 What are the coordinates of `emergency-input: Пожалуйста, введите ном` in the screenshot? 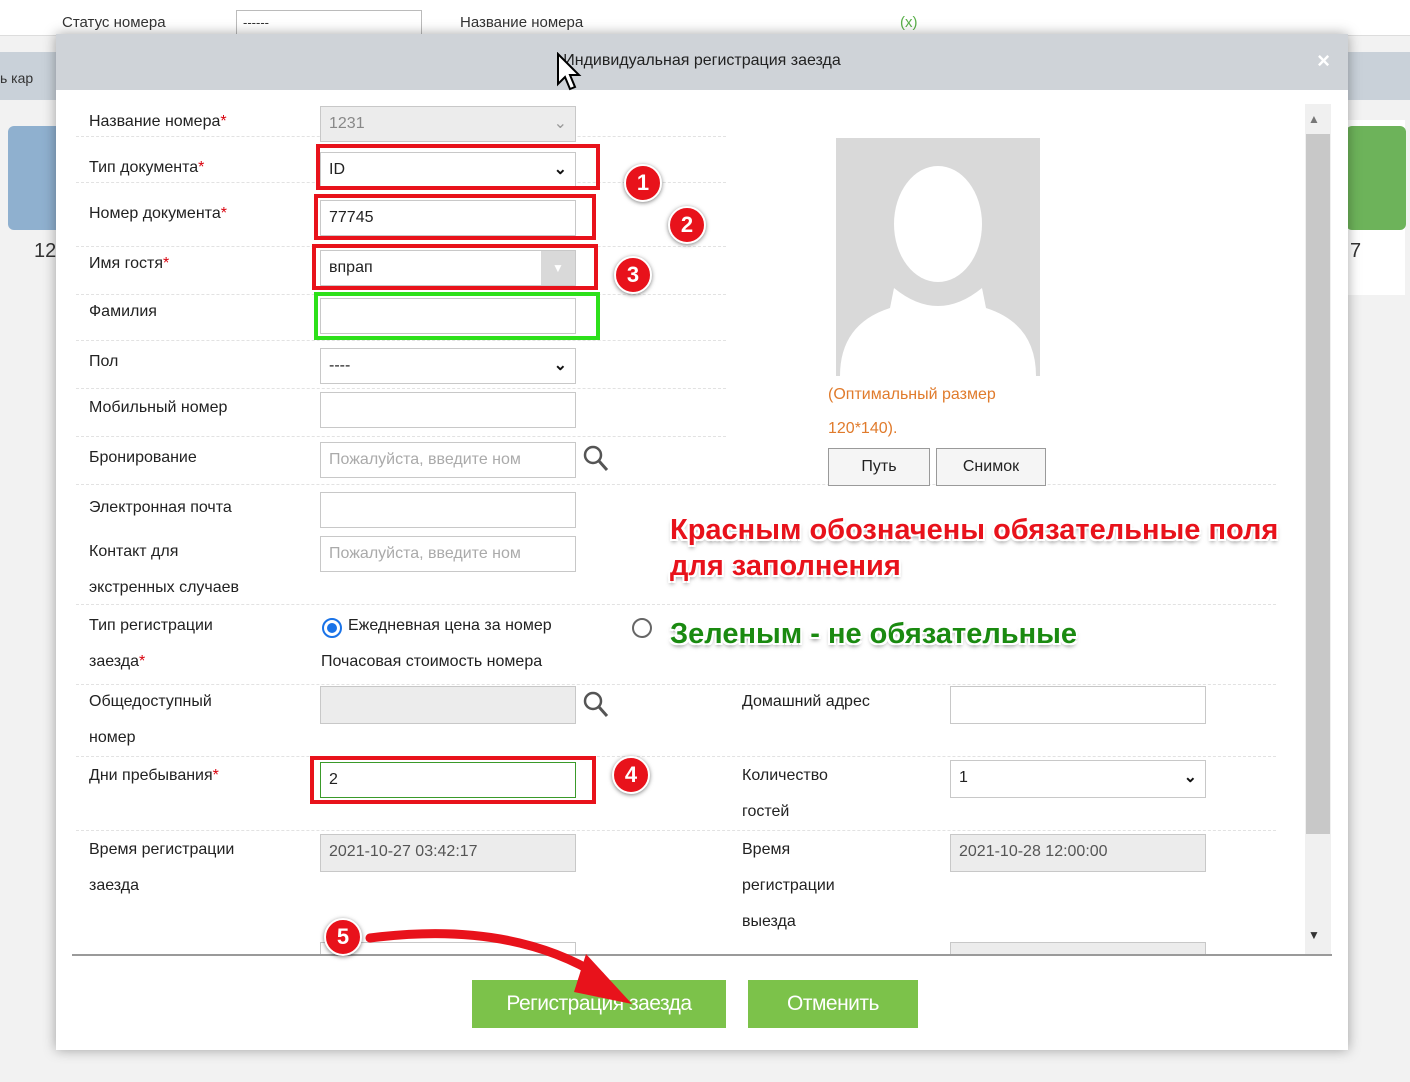 It's located at (448, 554).